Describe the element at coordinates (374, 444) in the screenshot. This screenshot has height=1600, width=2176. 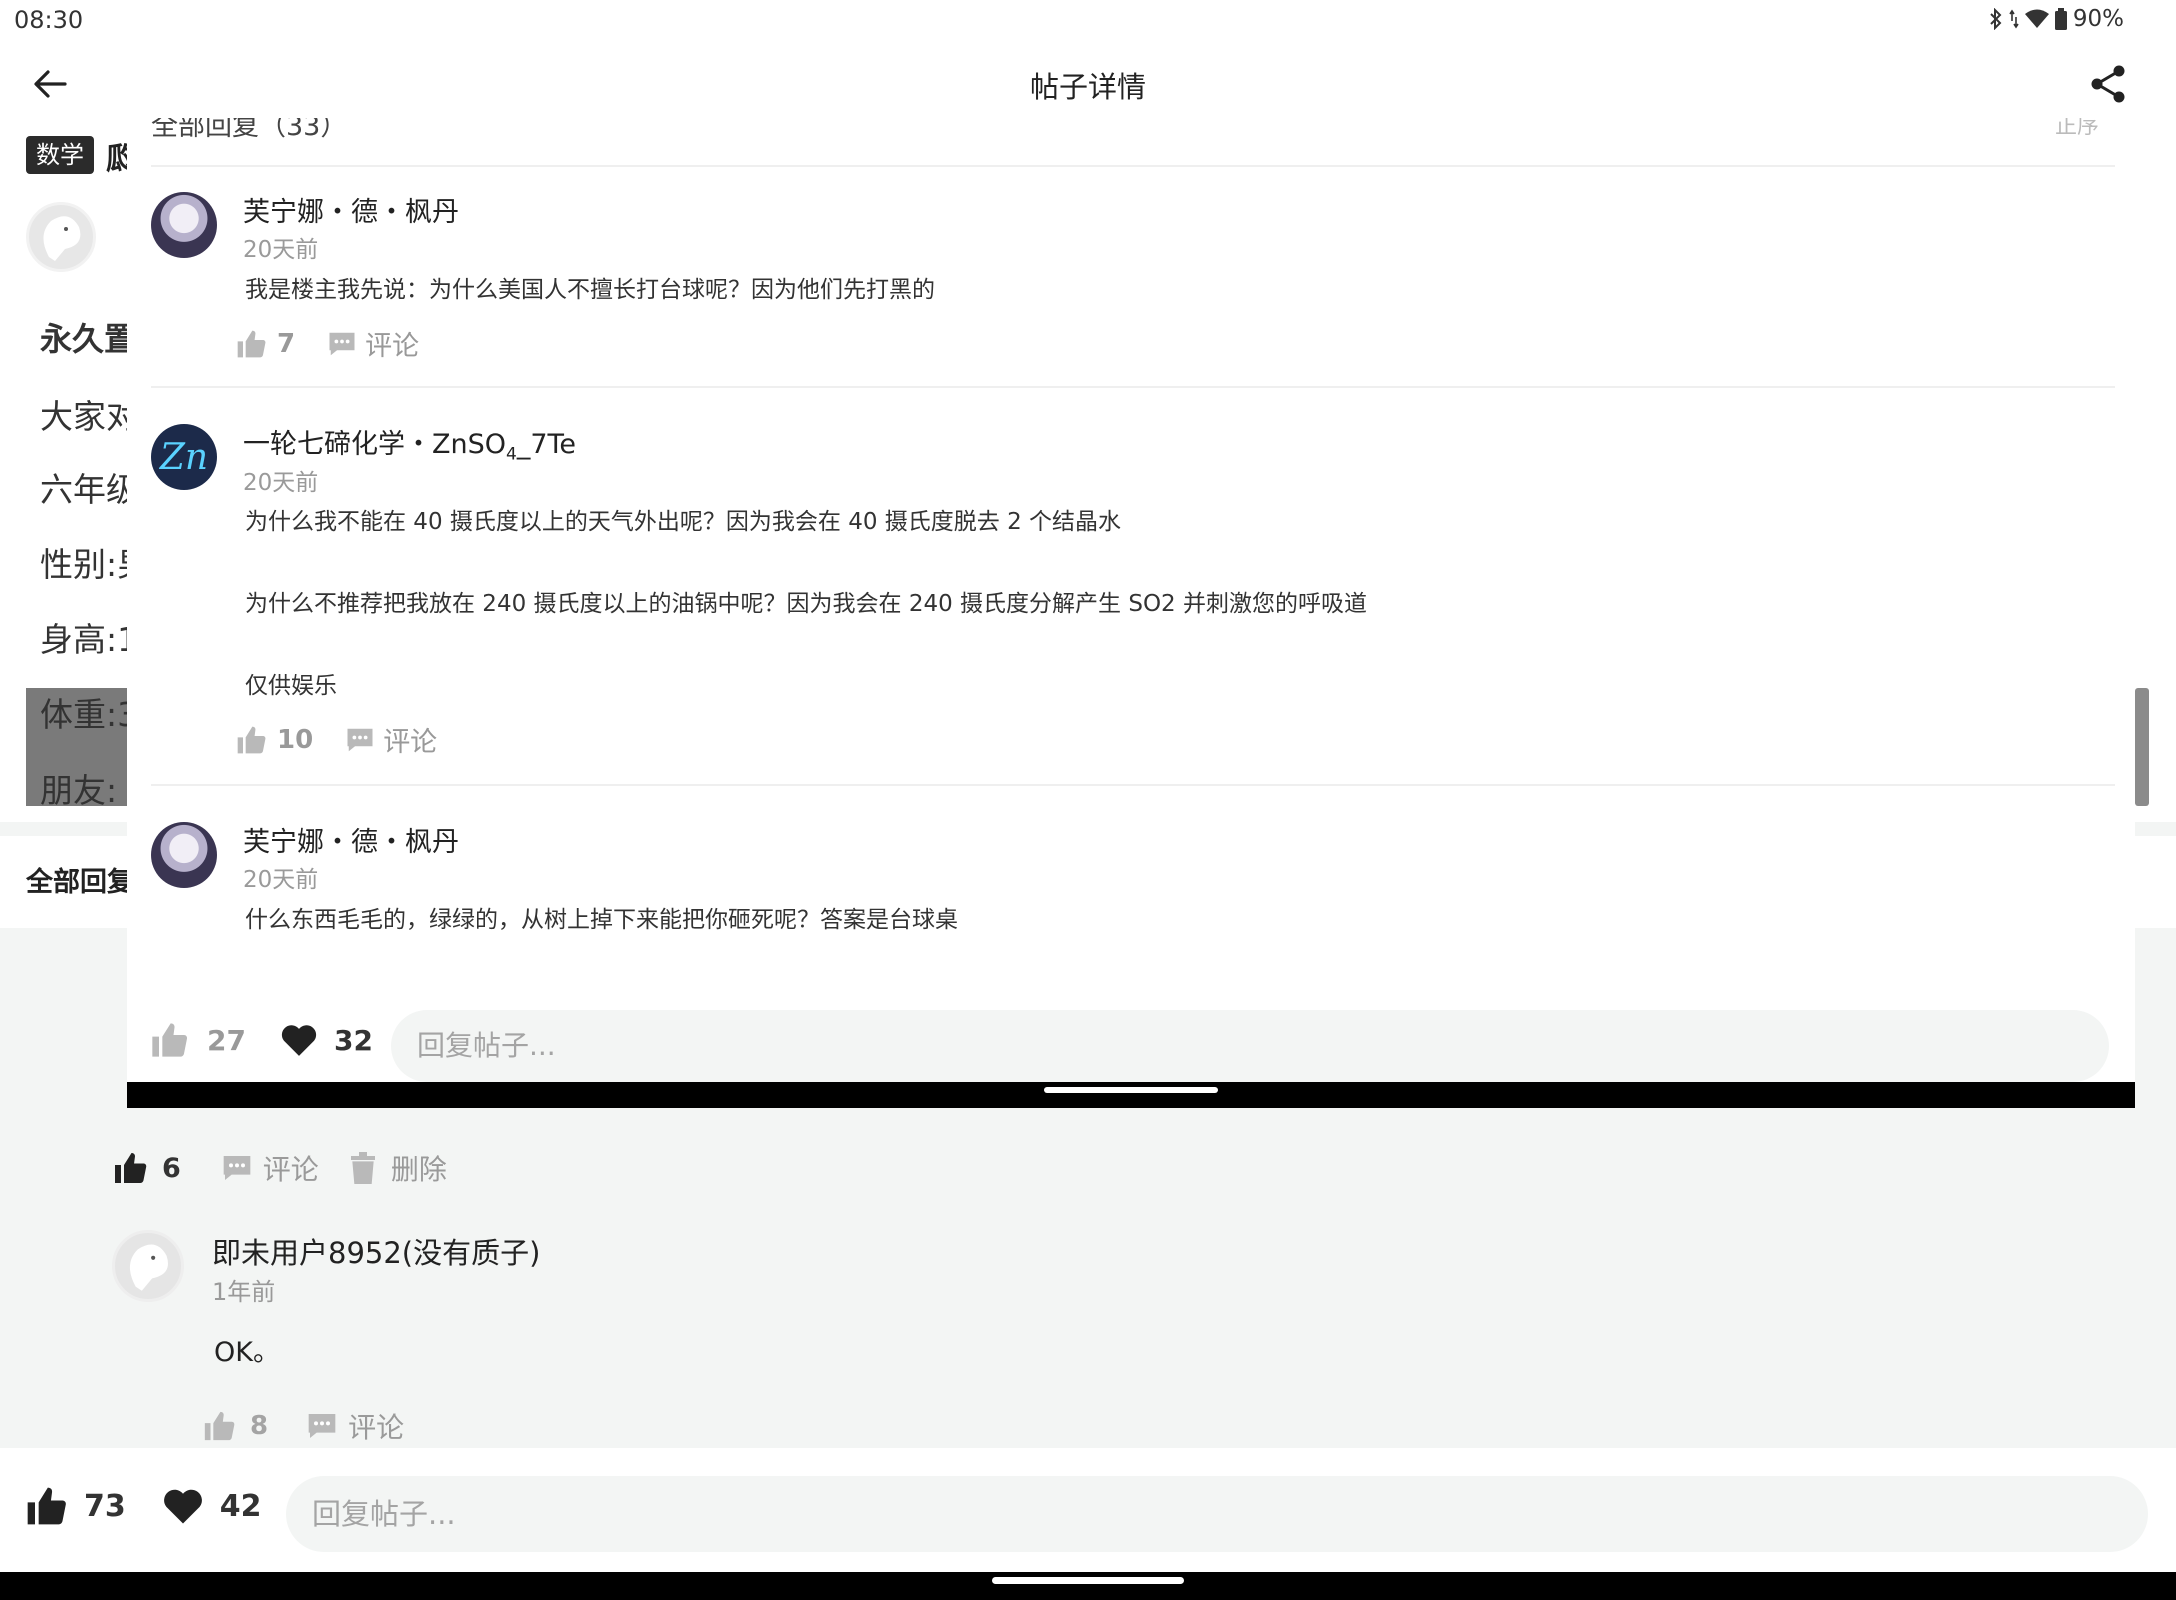
I see `user-name-prefix: 一轮七碲化学・ZnSO` at that location.